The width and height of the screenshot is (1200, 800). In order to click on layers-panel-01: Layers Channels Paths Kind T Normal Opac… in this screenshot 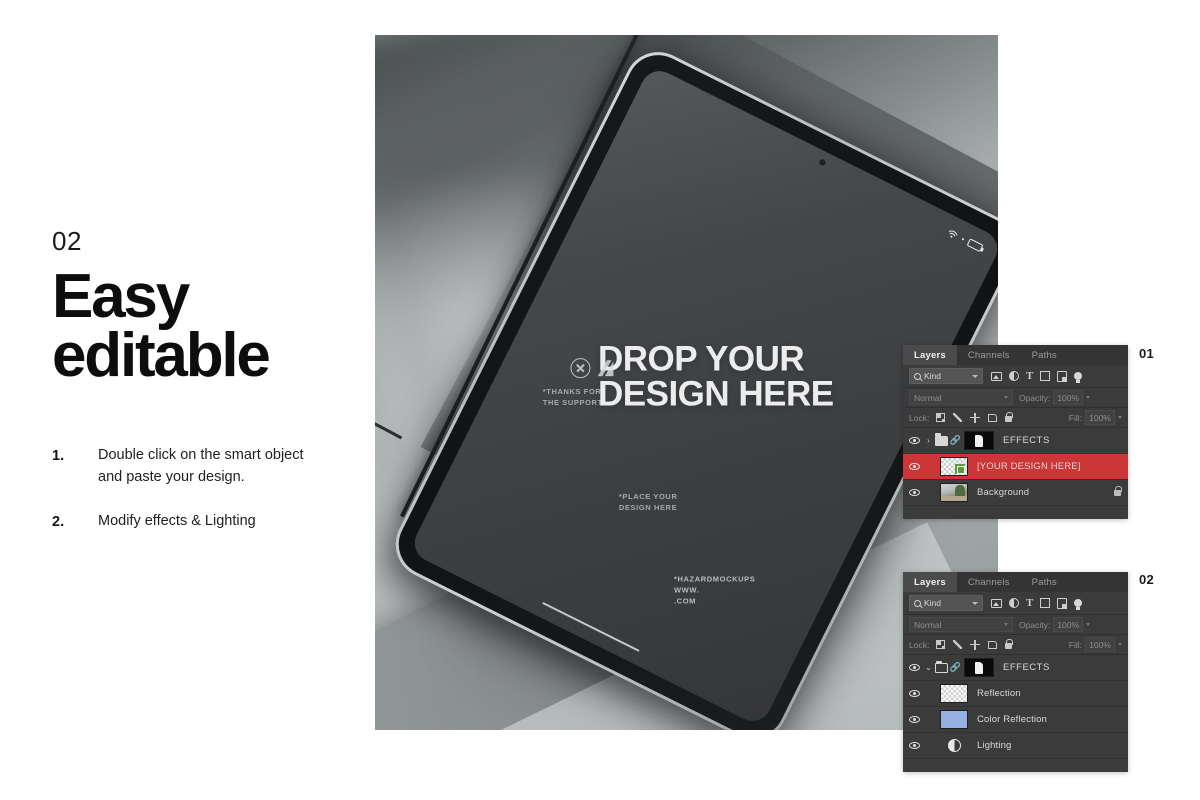, I will do `click(1015, 432)`.